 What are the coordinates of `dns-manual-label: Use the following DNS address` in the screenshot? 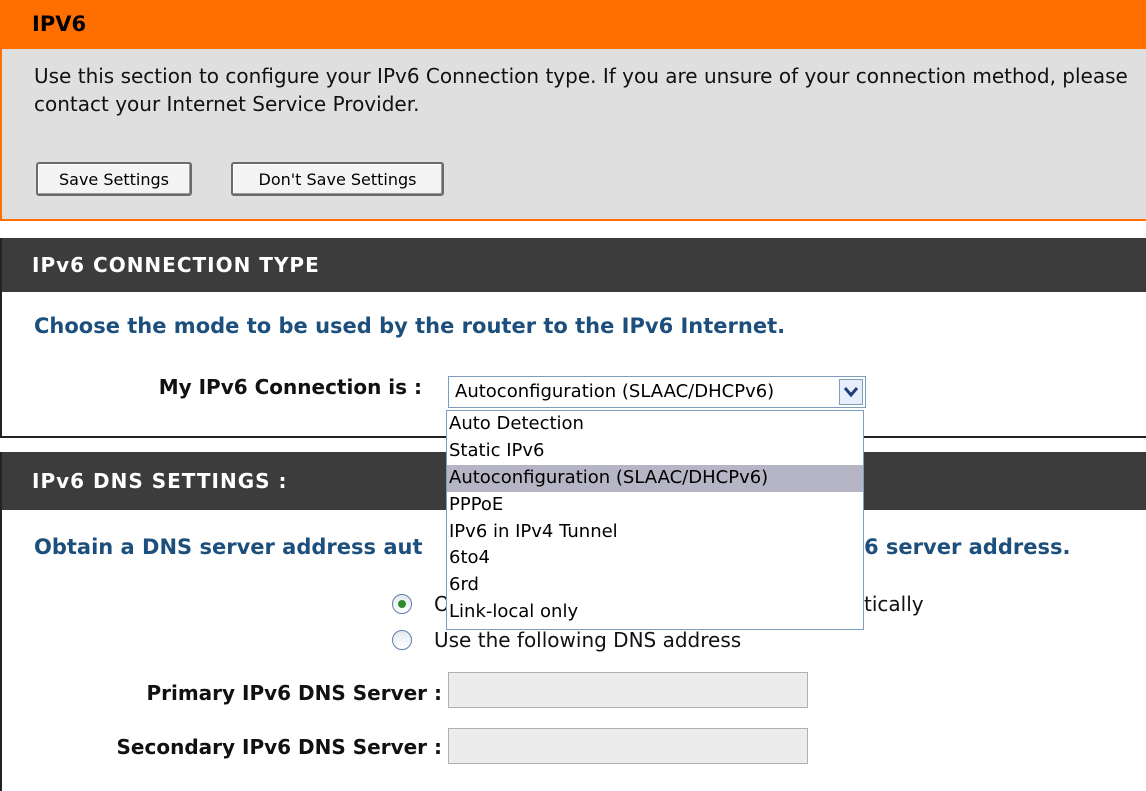 It's located at (588, 640).